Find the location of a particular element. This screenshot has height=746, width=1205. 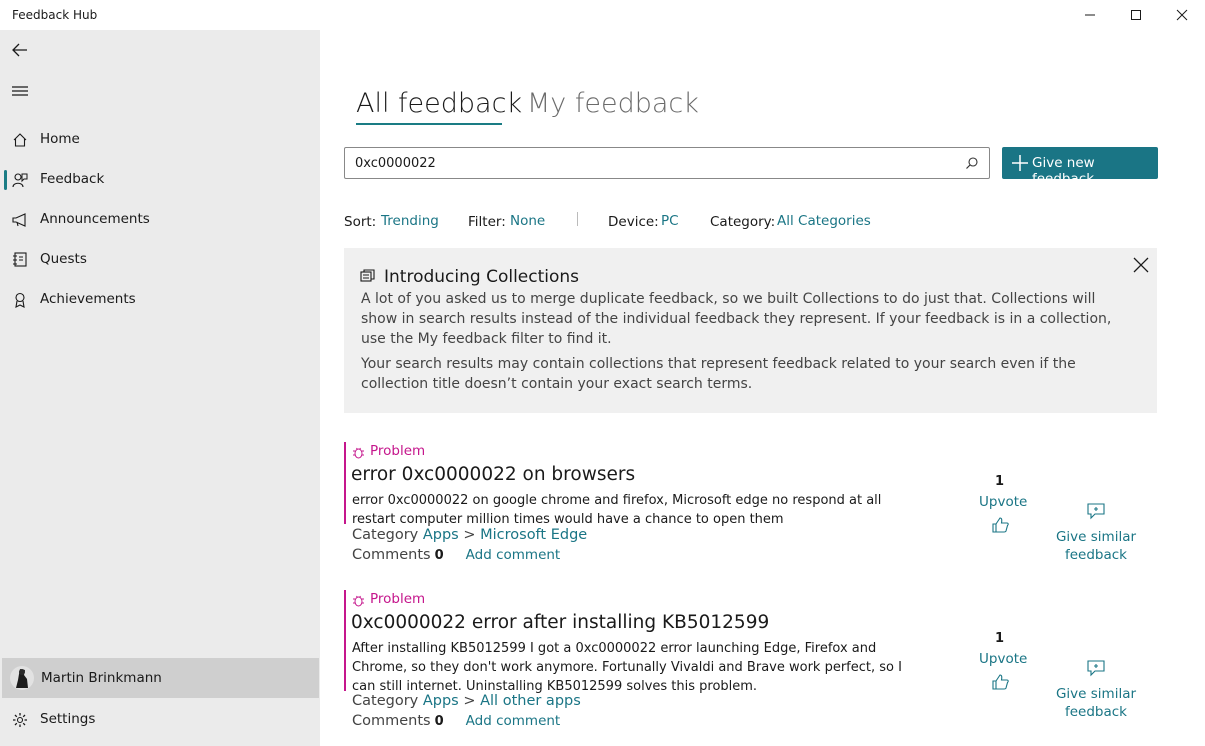

sidebar-user-account: Martin Brinkmann is located at coordinates (160, 678).